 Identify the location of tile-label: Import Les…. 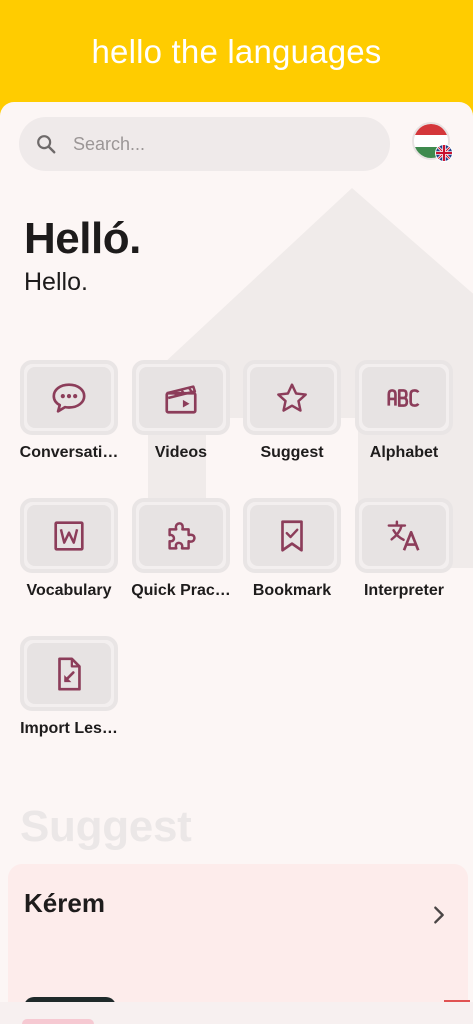
(69, 728).